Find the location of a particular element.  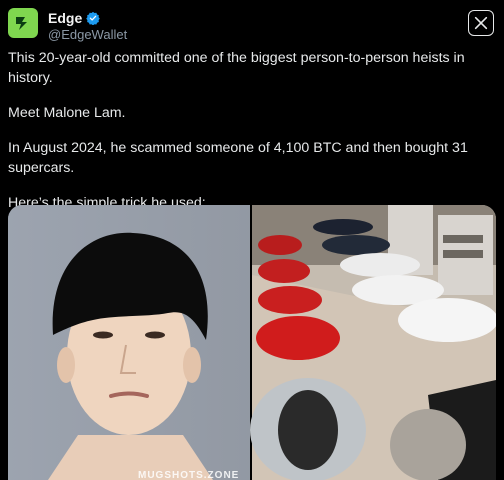

account-name: Edge is located at coordinates (65, 18).